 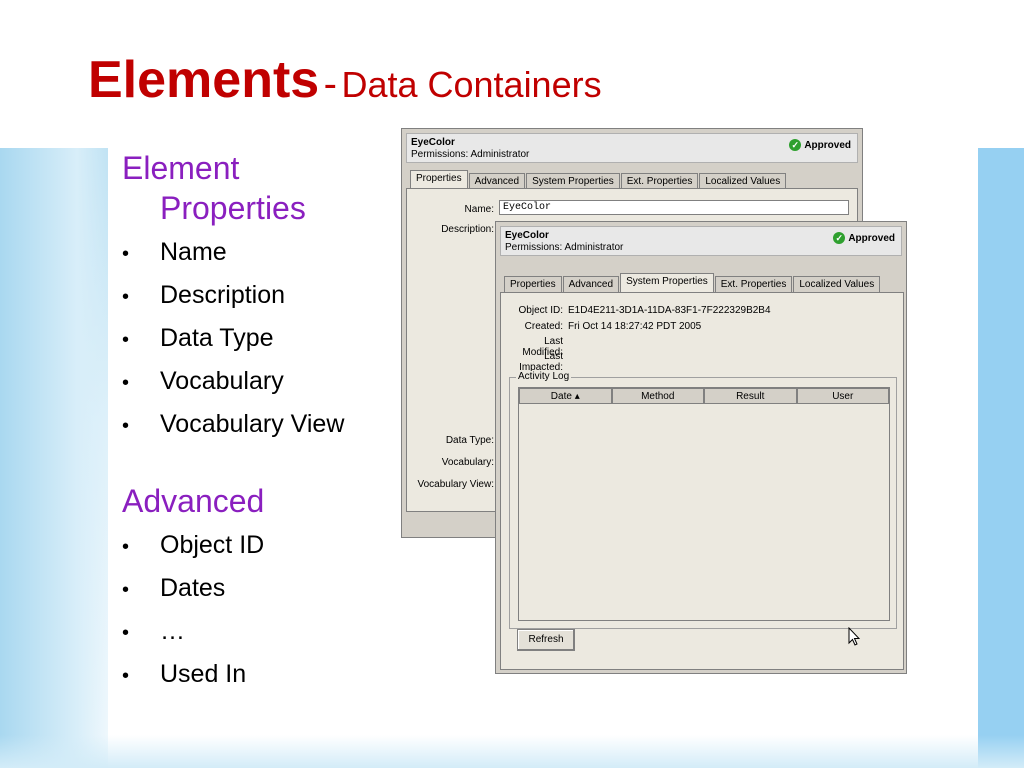 I want to click on object-id-label: Object ID:, so click(x=540, y=310).